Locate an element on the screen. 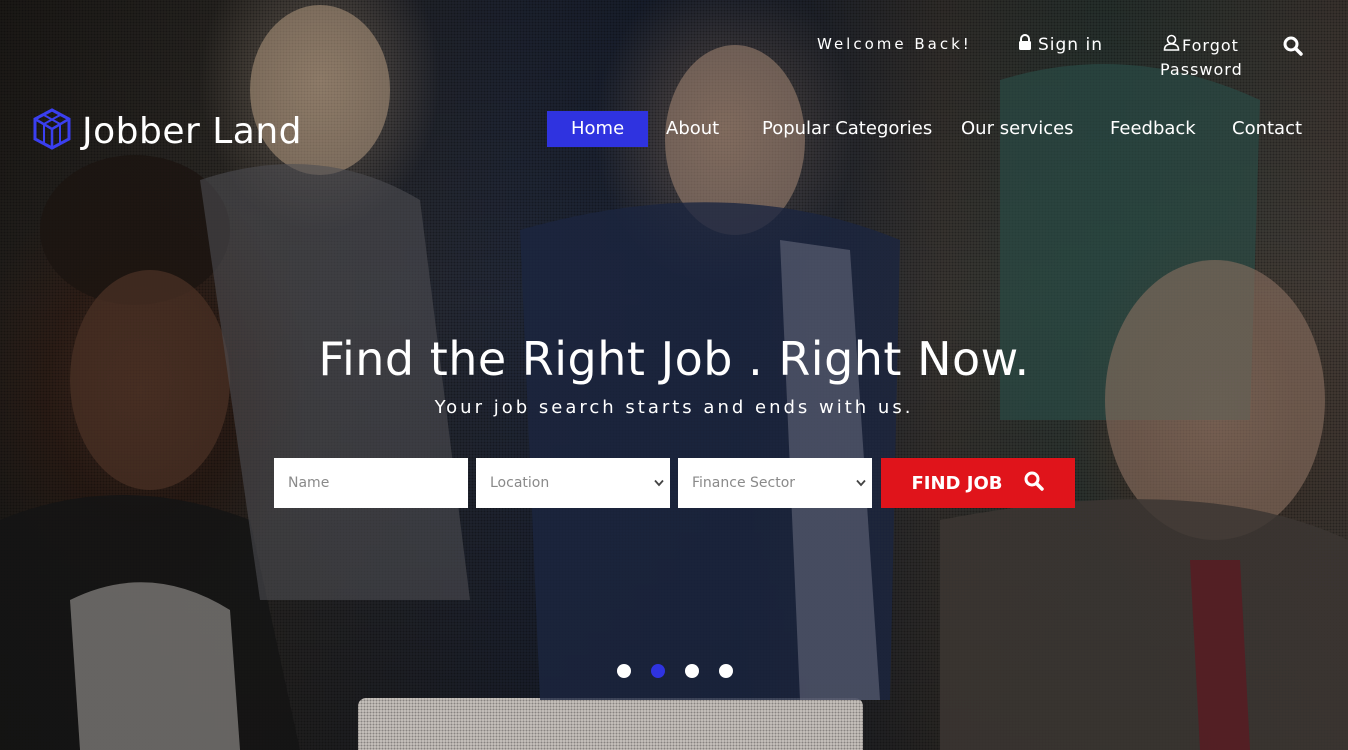  forgot-label-line1: Forgot is located at coordinates (1210, 45).